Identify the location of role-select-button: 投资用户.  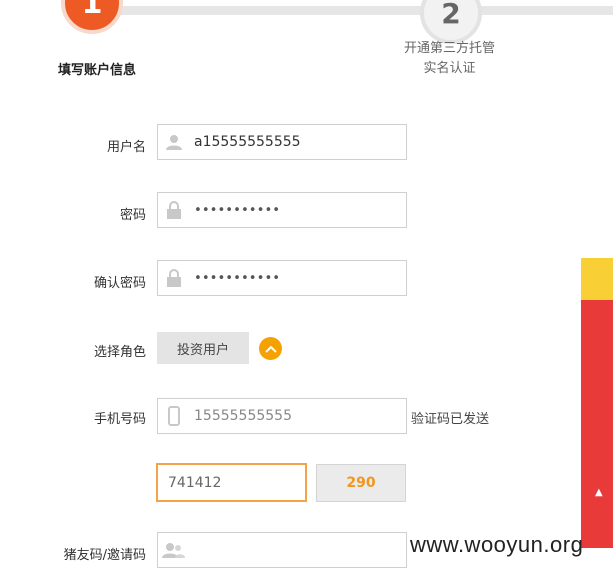
(203, 348).